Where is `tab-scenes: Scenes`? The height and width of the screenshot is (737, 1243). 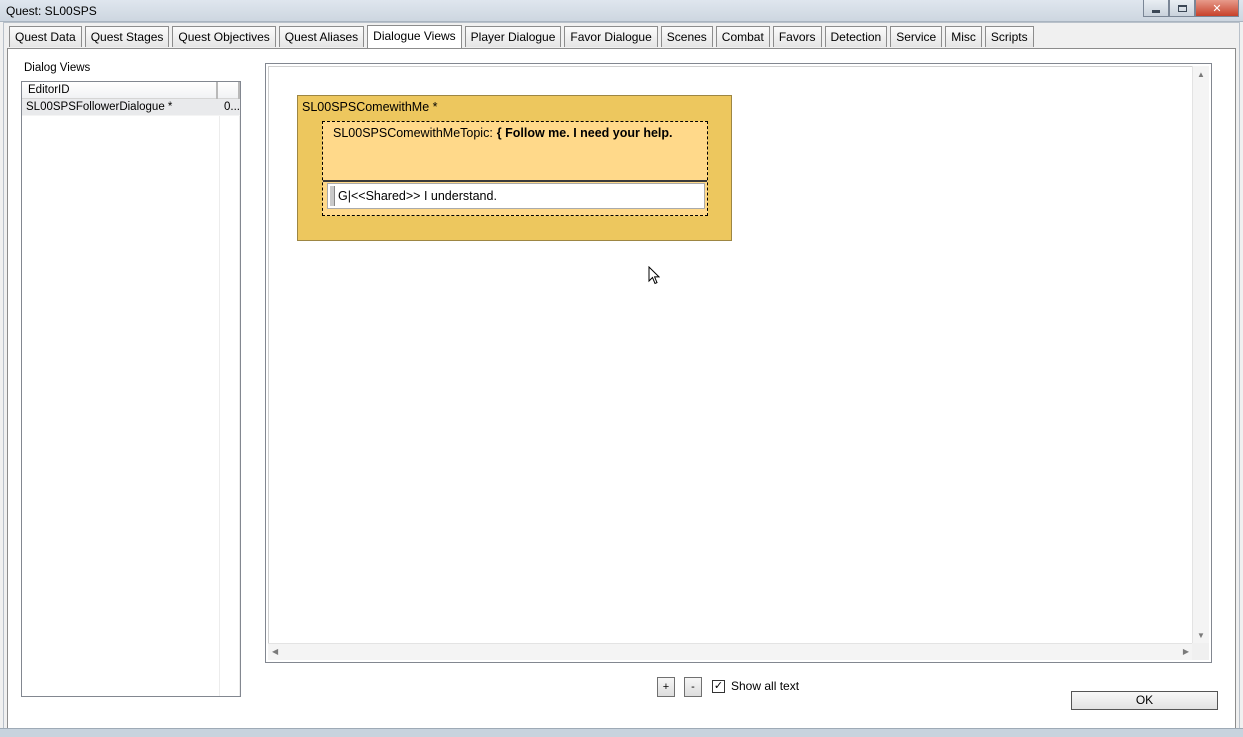
tab-scenes: Scenes is located at coordinates (686, 36).